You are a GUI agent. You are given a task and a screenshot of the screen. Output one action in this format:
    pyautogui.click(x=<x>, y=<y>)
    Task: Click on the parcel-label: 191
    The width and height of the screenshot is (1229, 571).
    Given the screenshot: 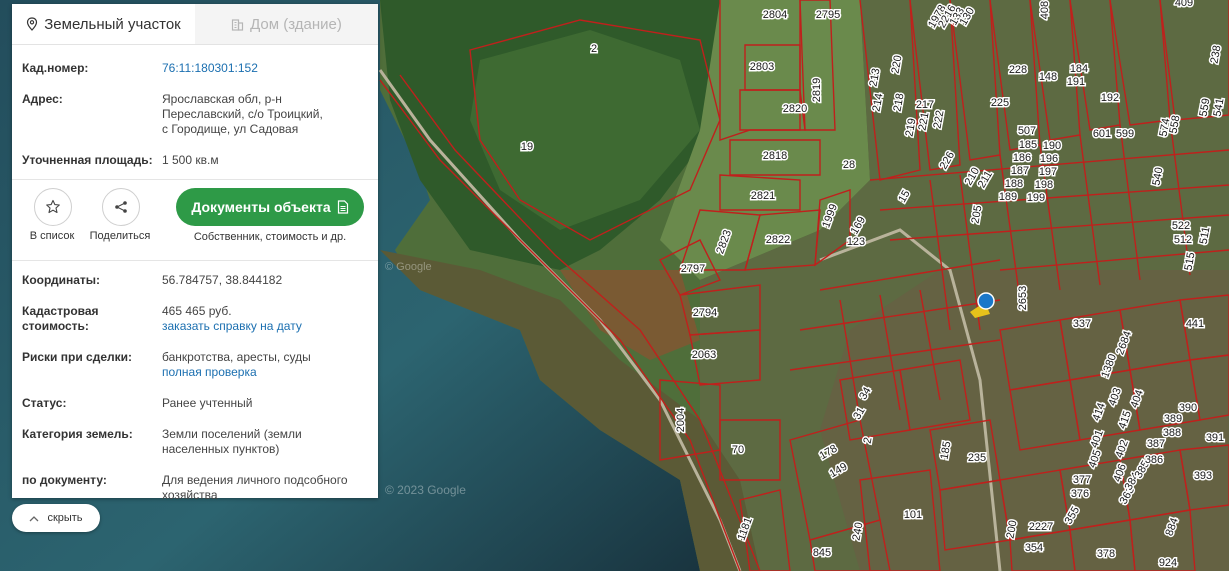 What is the action you would take?
    pyautogui.click(x=1076, y=82)
    